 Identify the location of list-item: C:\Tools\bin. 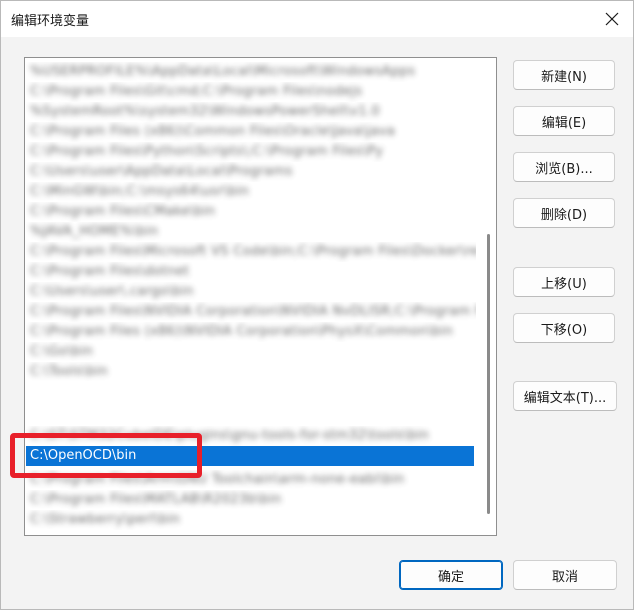
(251, 372).